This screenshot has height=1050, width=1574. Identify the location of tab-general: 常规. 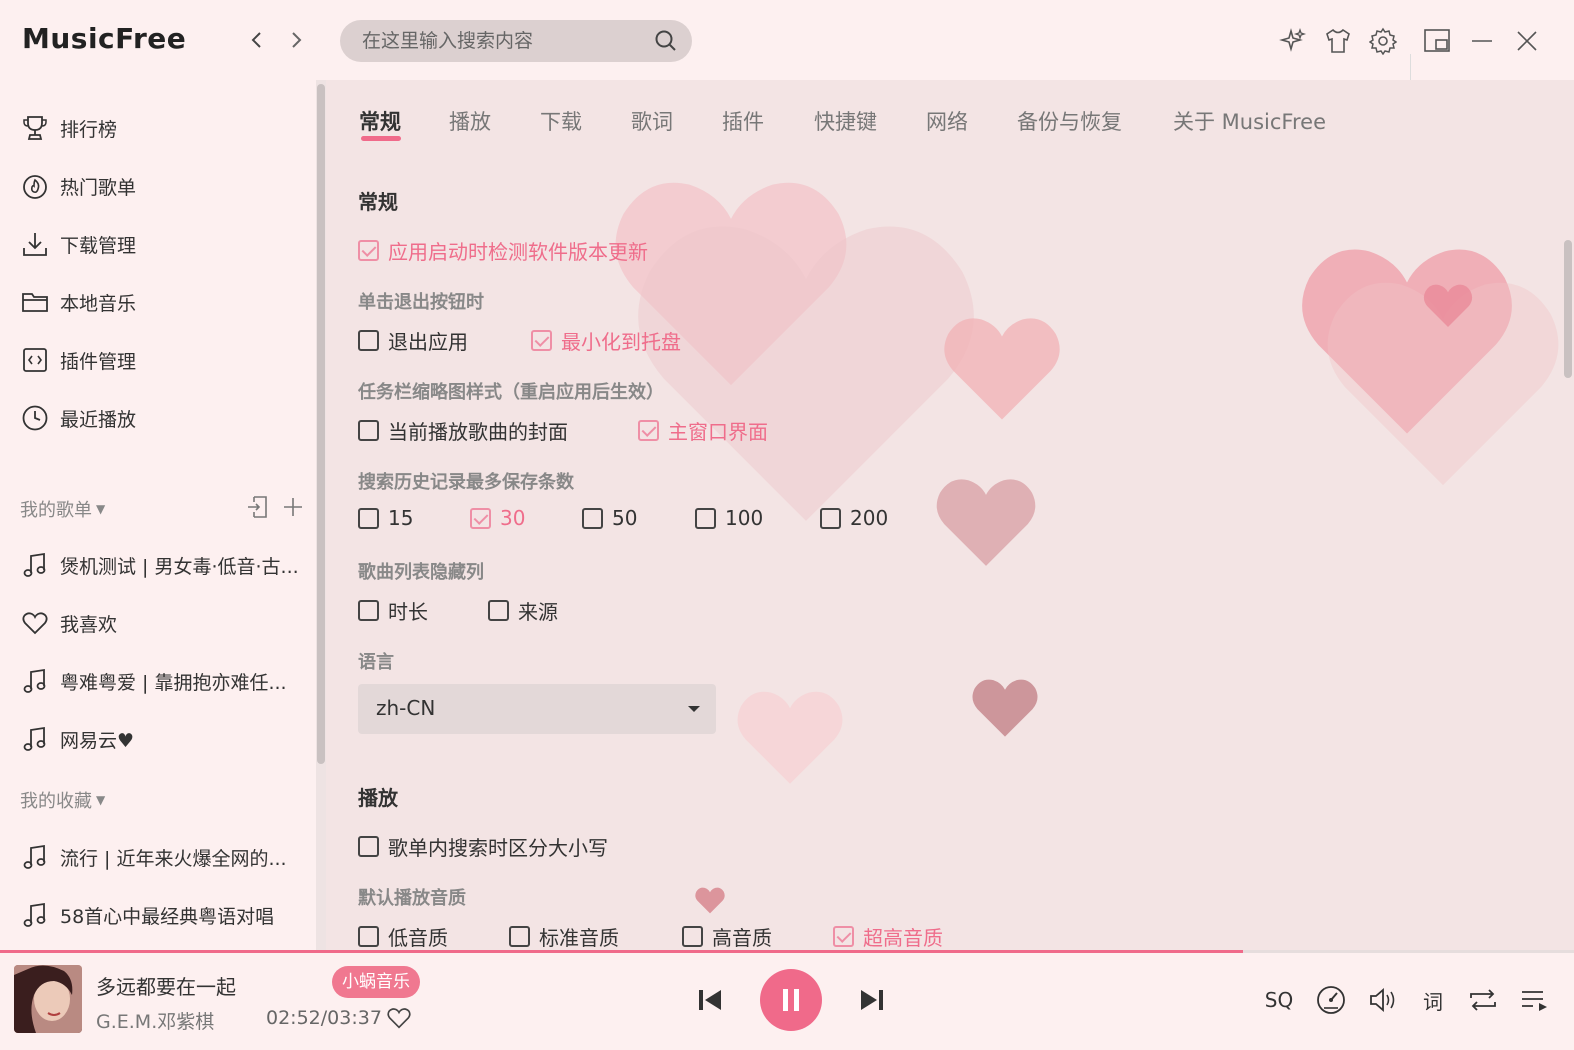
(380, 121).